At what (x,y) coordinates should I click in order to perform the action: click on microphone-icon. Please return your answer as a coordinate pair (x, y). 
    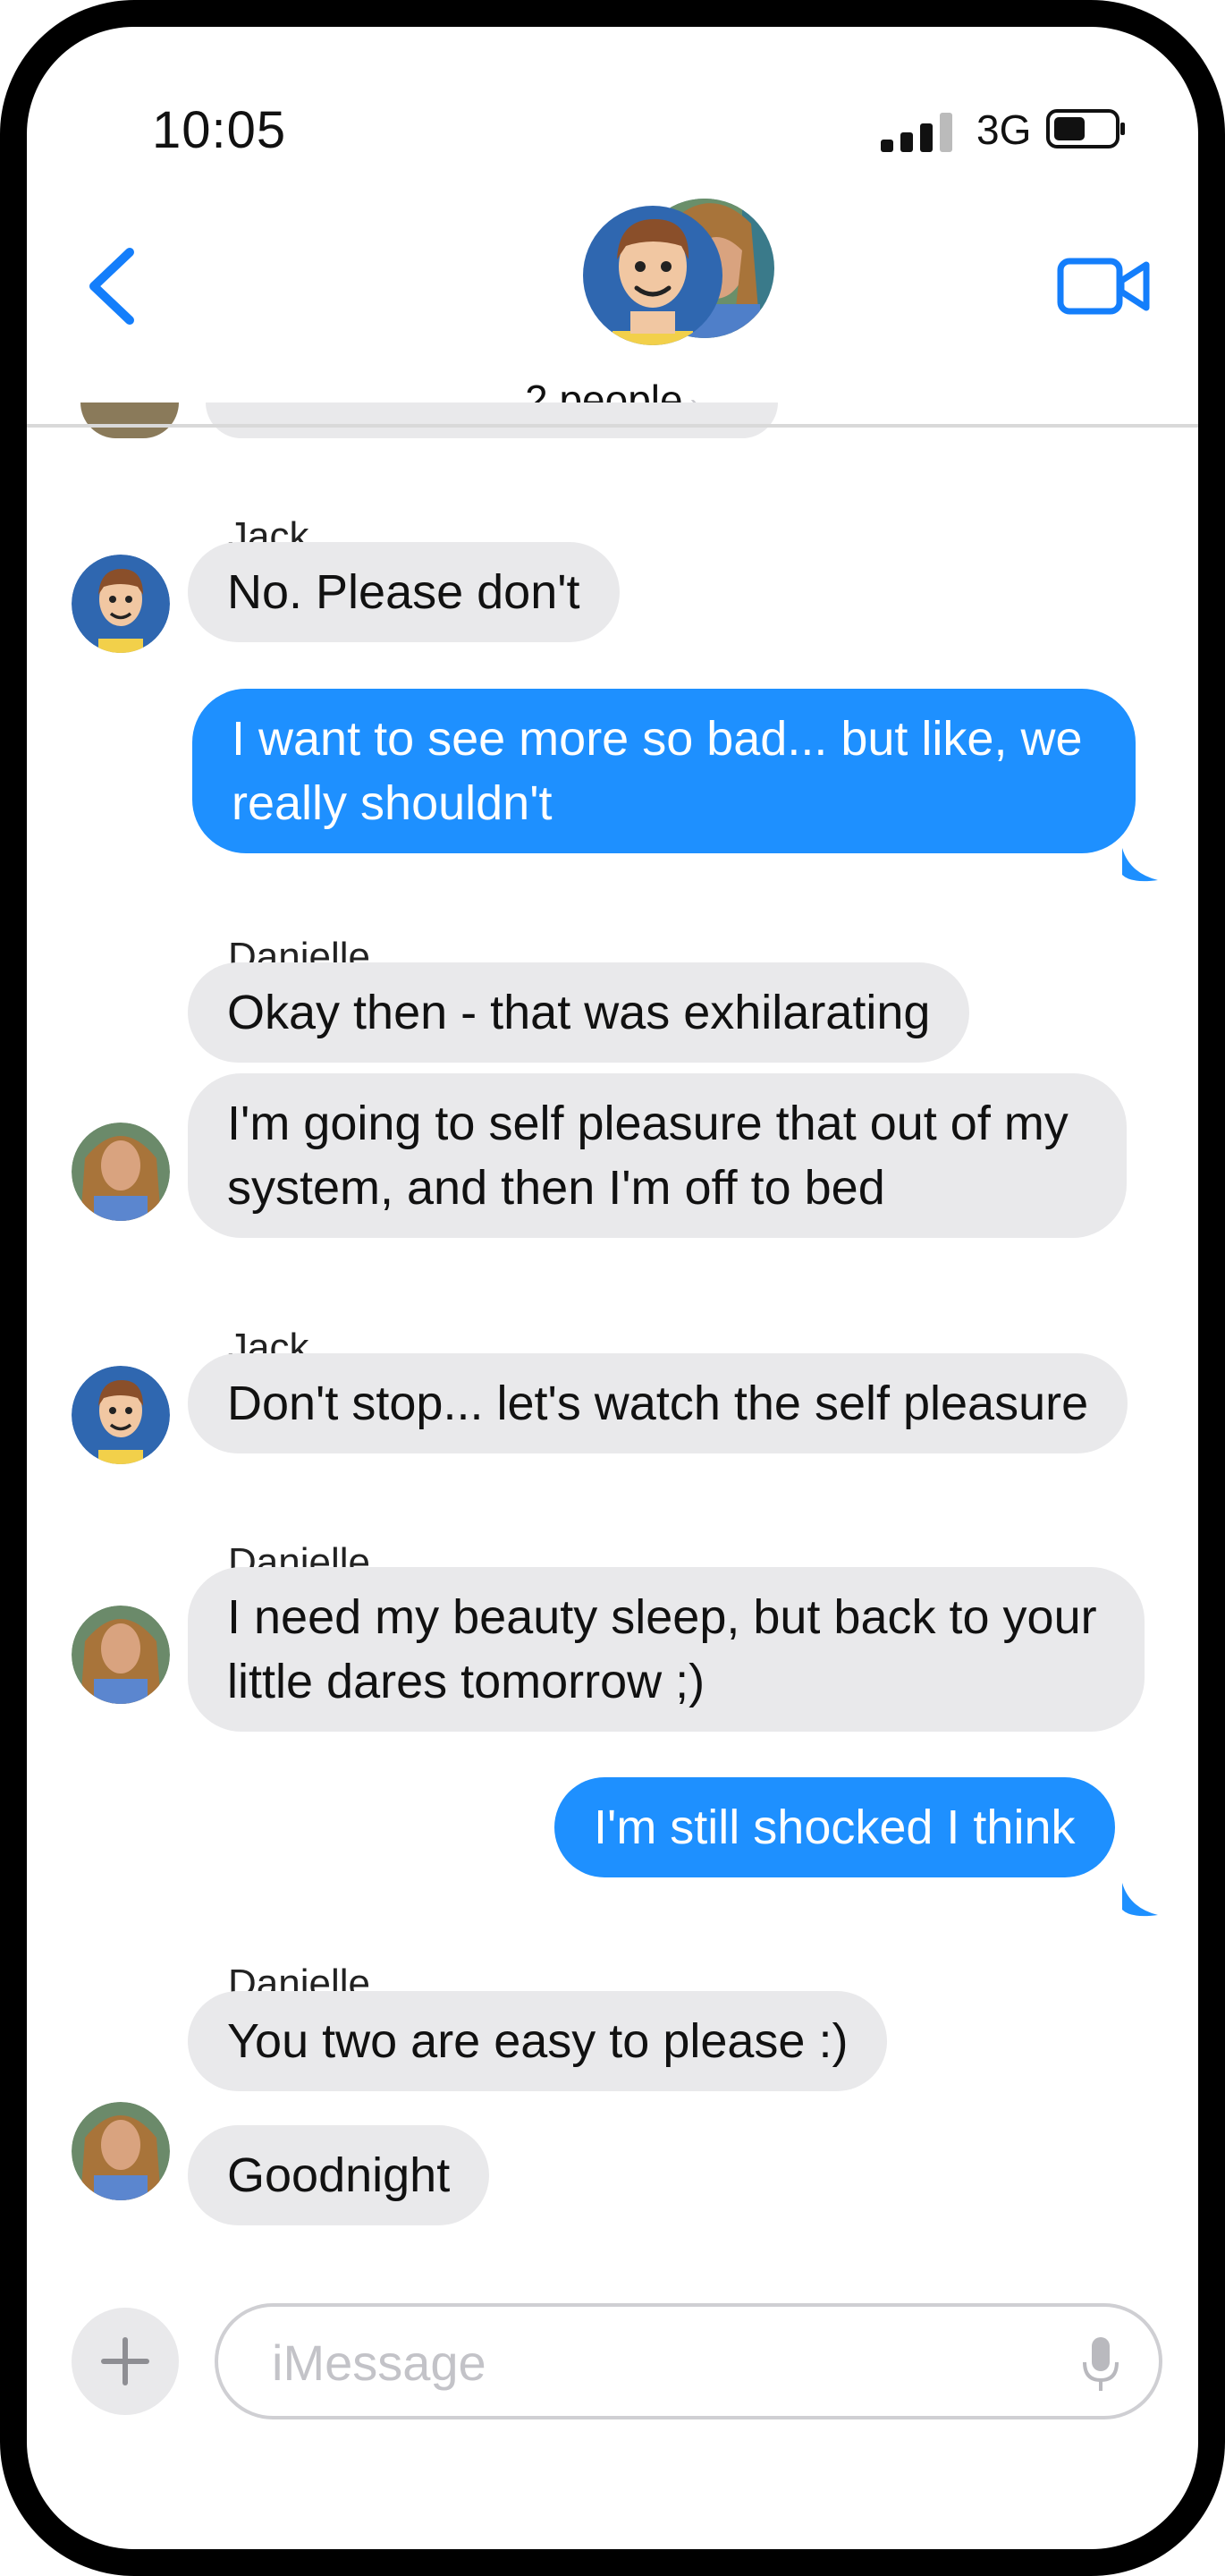
    Looking at the image, I should click on (1100, 2365).